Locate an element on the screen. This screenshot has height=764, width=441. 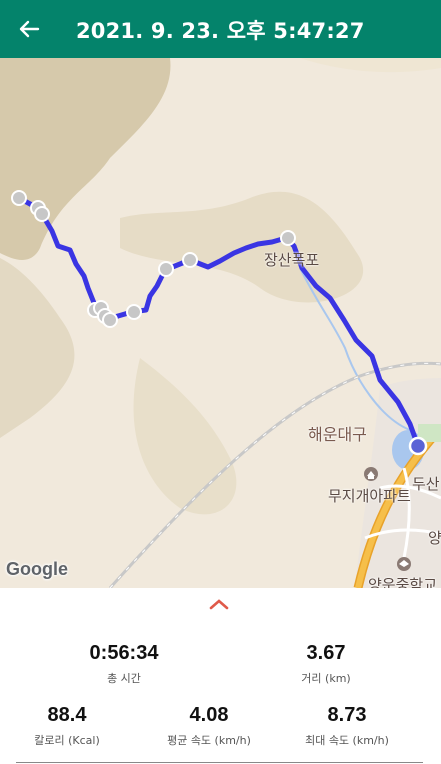
arrow-left-icon is located at coordinates (29, 29).